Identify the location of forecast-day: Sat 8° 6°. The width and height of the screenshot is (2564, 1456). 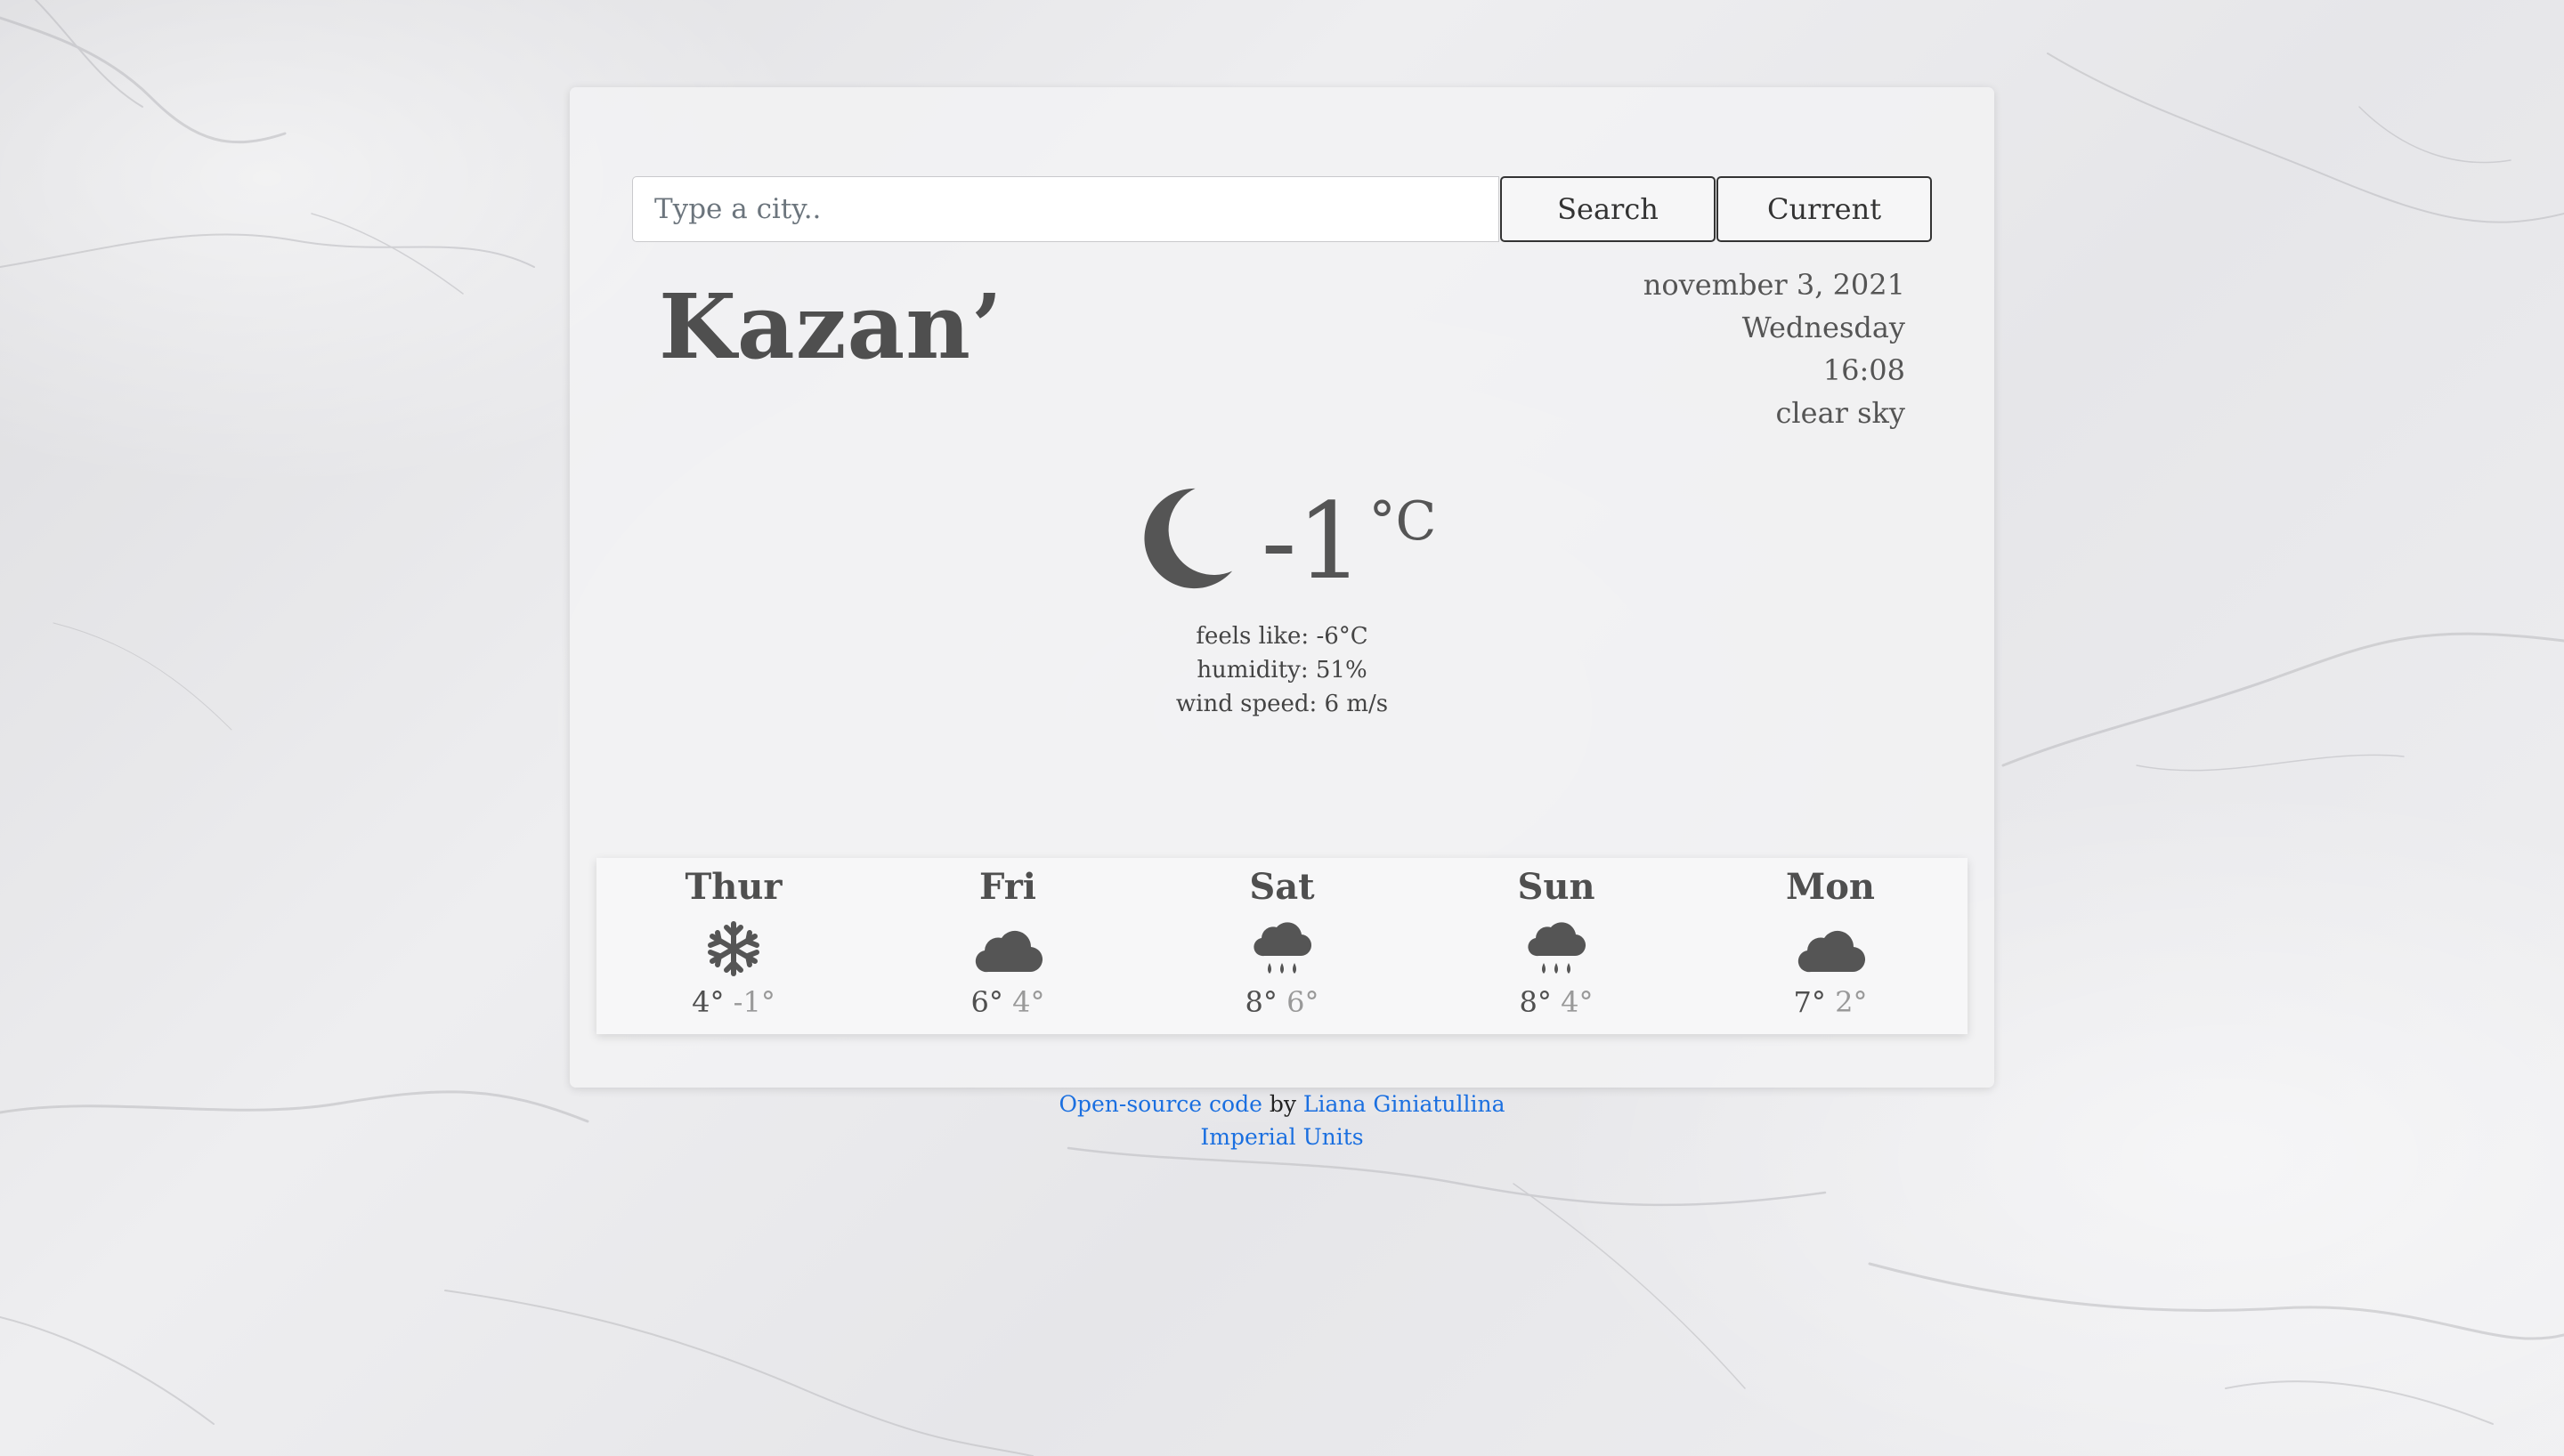
(1282, 946).